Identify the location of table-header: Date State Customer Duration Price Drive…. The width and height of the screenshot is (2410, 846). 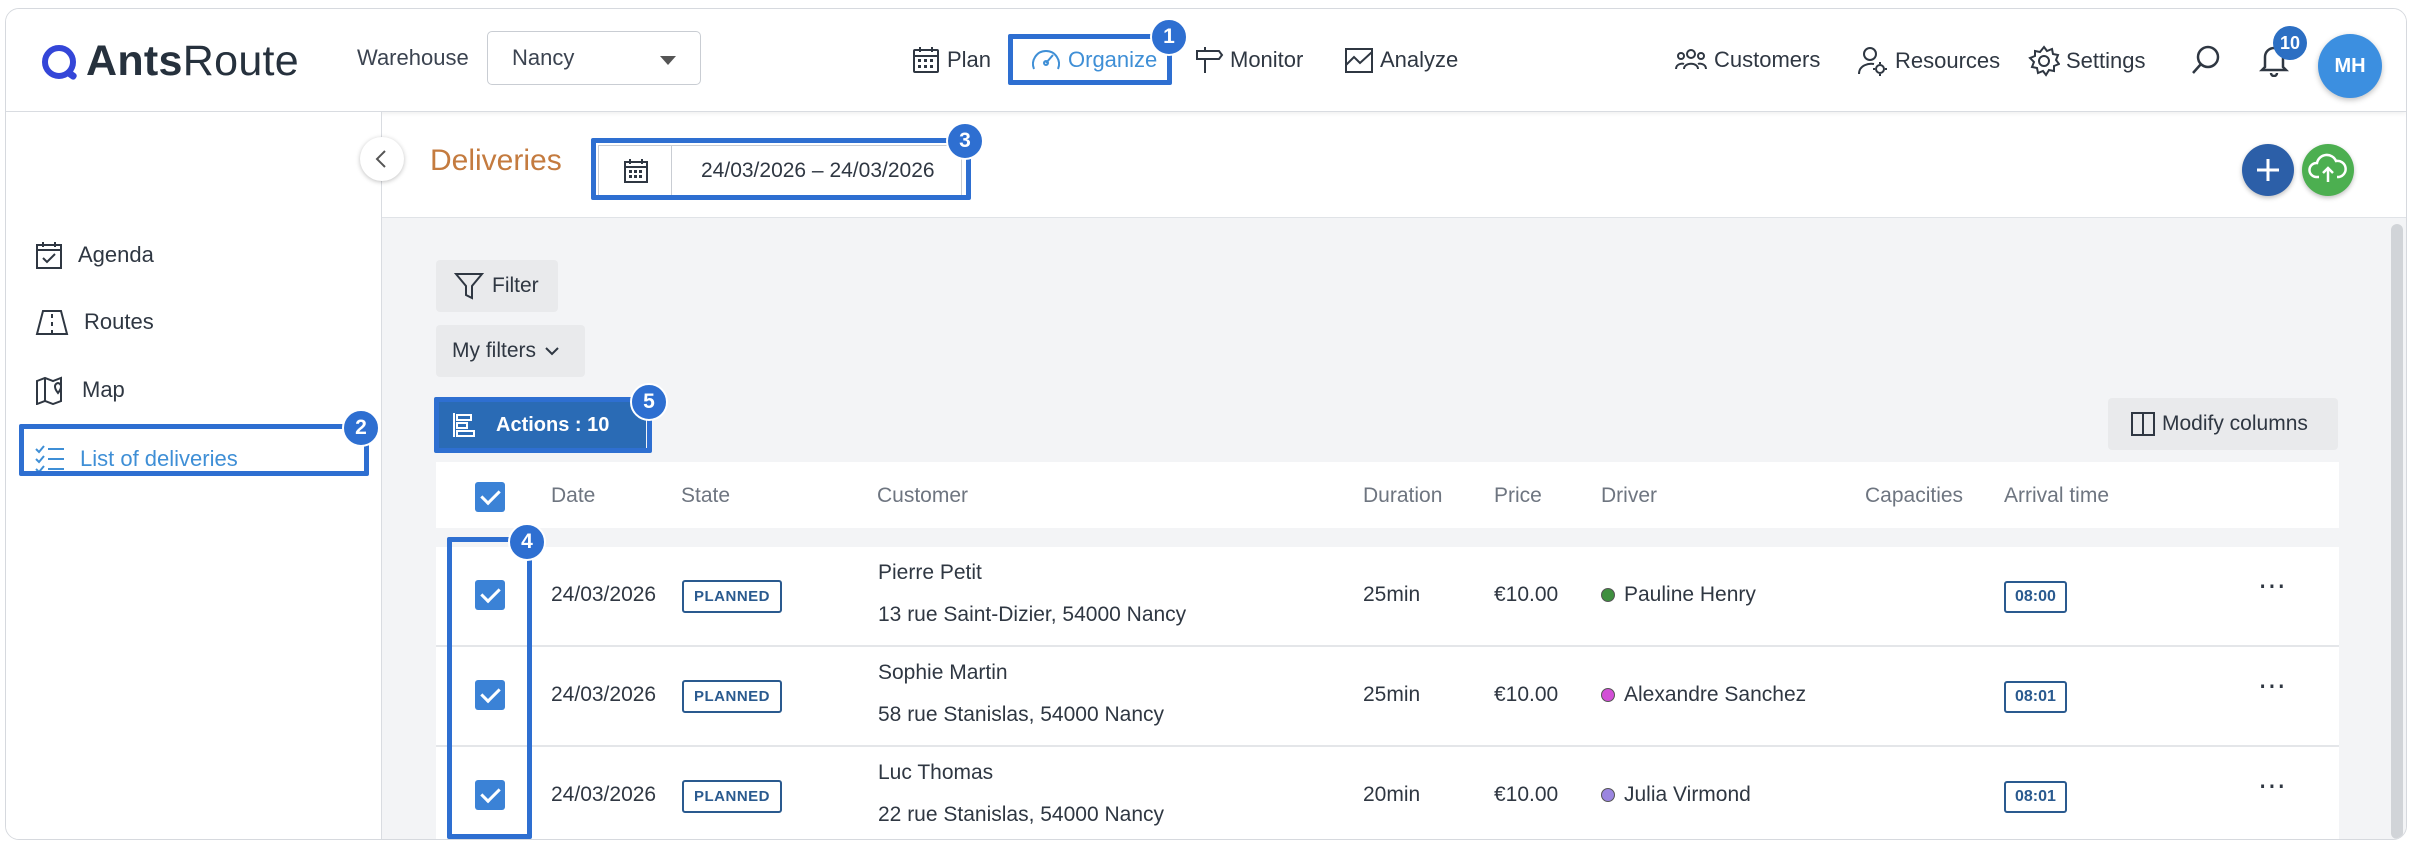
(1387, 495).